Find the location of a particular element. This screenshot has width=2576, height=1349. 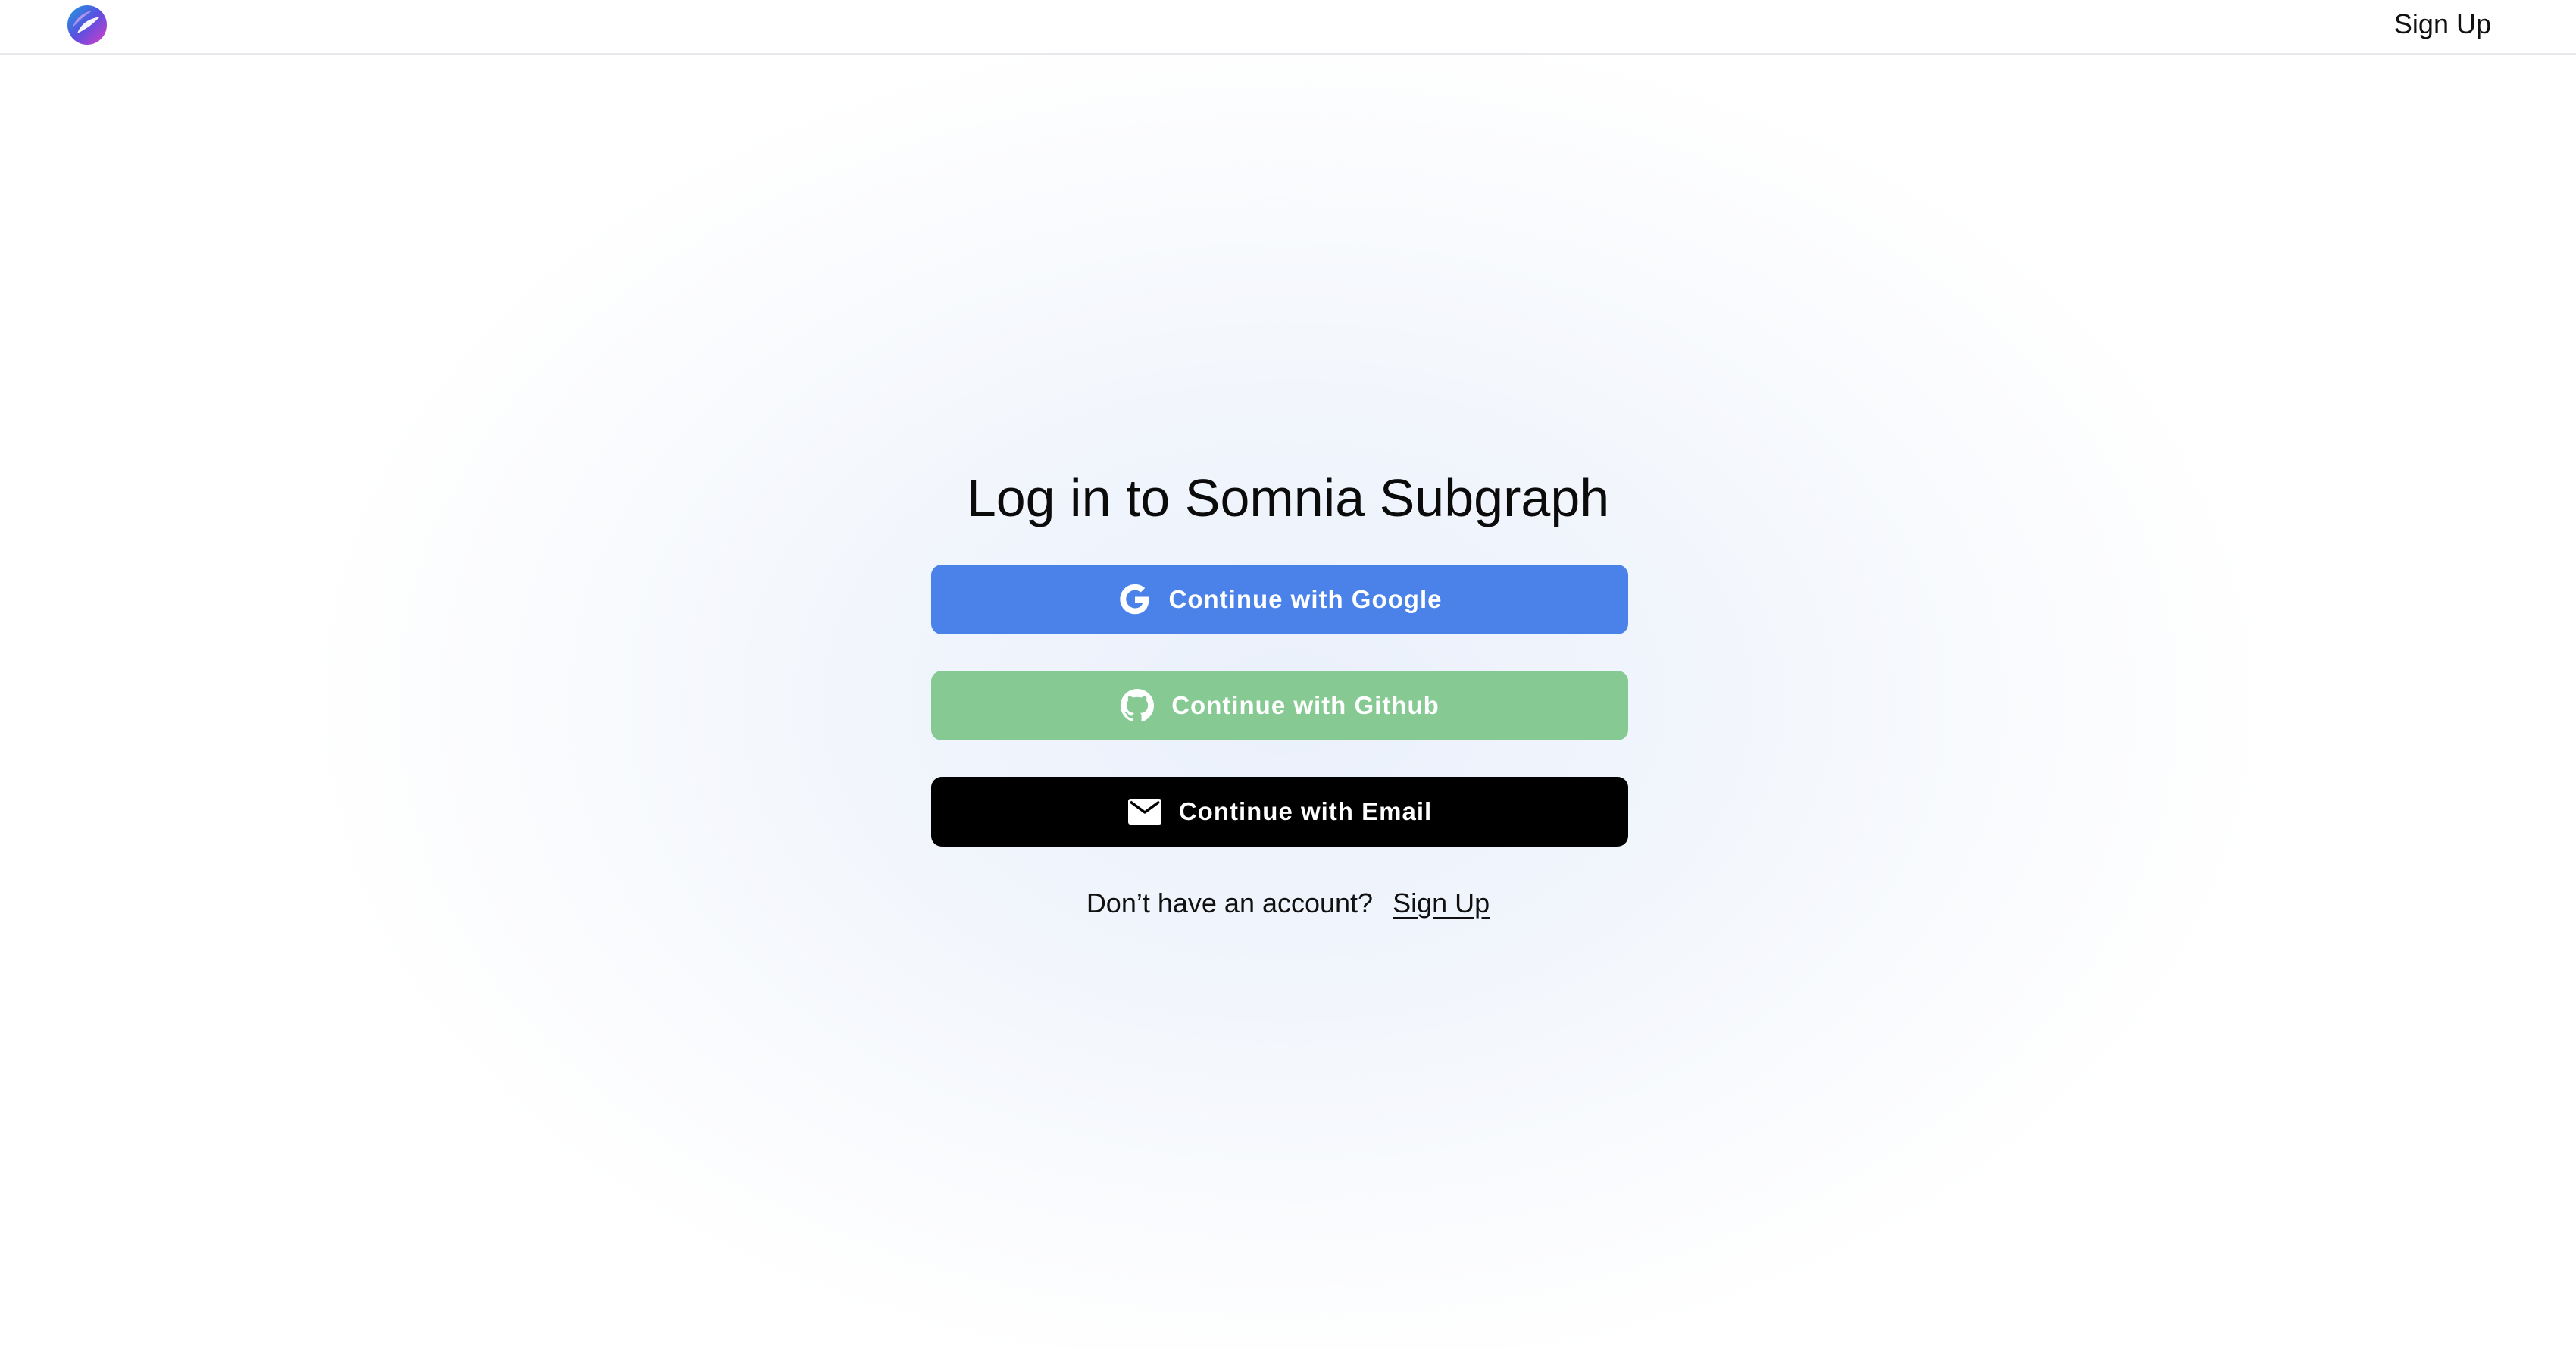

signup-prompt: Don’t have an account? Sign Up is located at coordinates (1288, 904).